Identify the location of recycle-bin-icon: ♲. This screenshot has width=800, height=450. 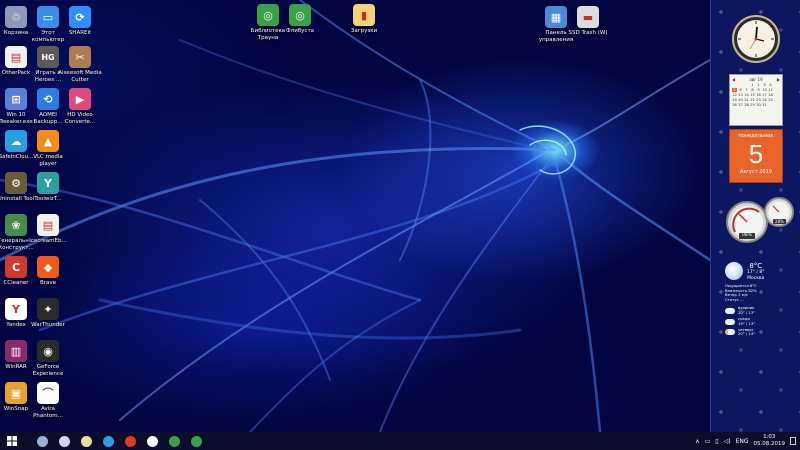
(16, 17).